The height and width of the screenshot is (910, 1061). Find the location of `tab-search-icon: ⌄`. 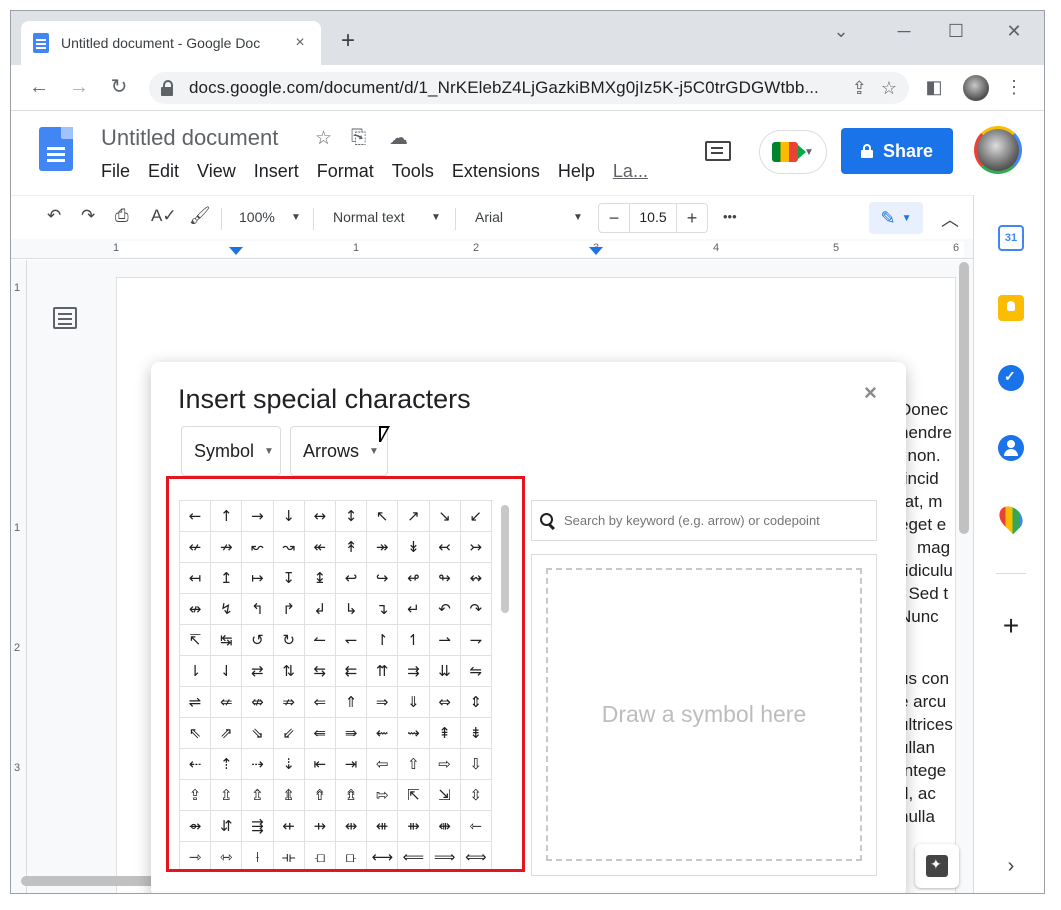

tab-search-icon: ⌄ is located at coordinates (841, 31).